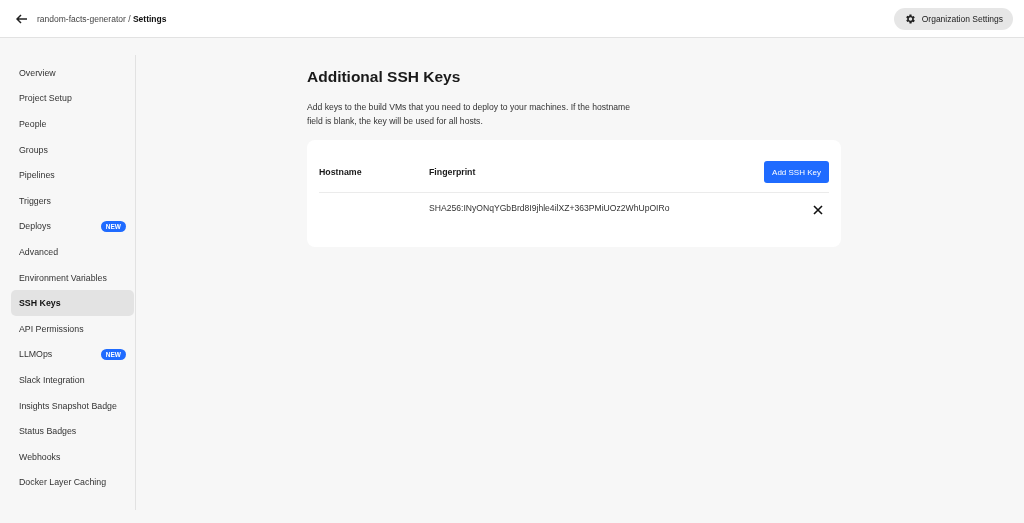 This screenshot has height=523, width=1024. I want to click on back-arrow-icon, so click(22, 18).